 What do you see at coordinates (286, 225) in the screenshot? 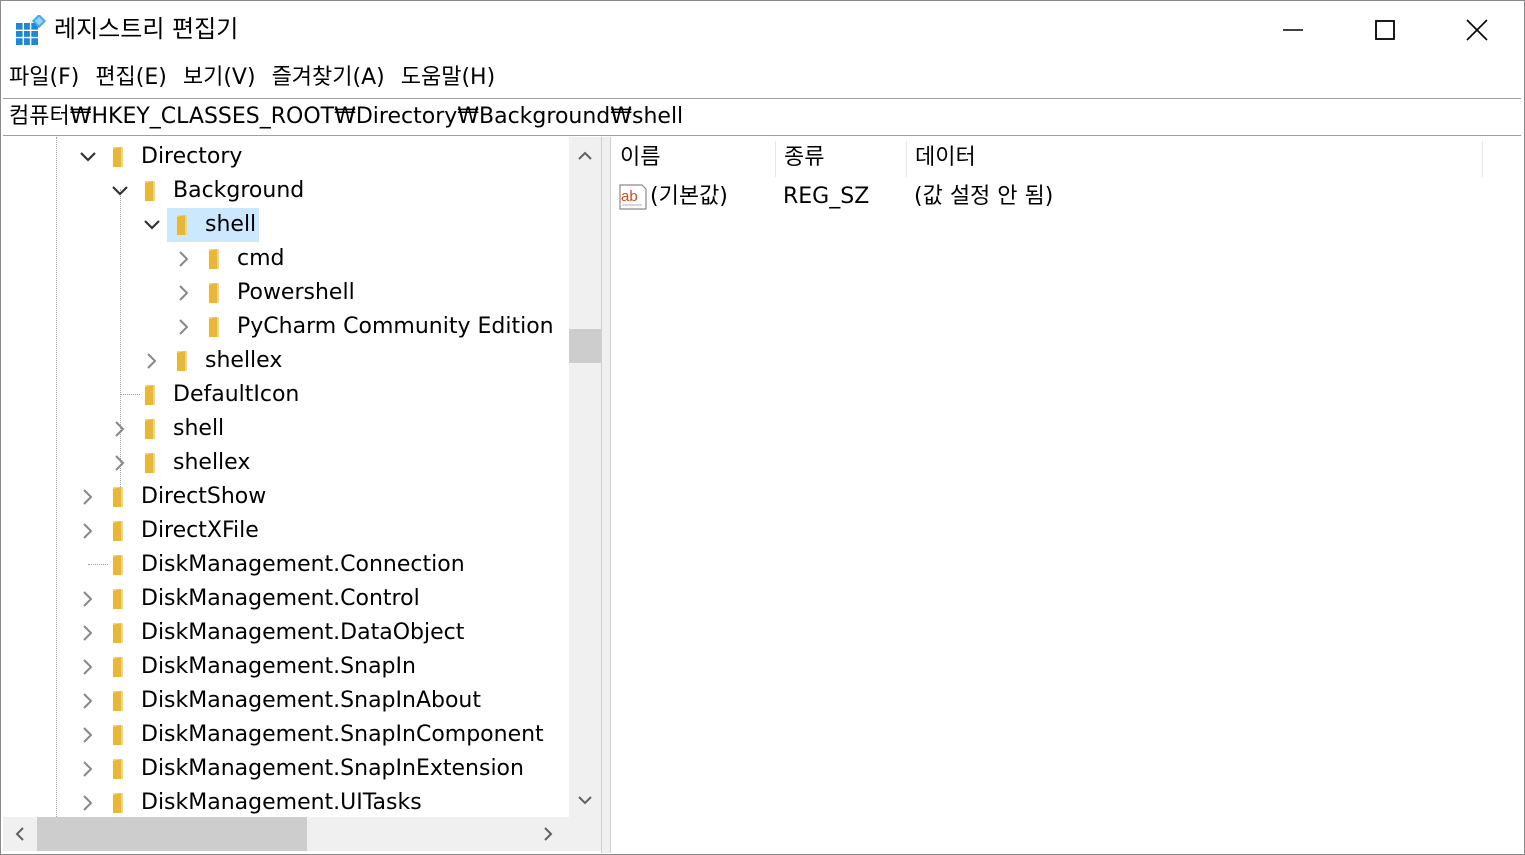
I see `tree-item-shell-selected: shell` at bounding box center [286, 225].